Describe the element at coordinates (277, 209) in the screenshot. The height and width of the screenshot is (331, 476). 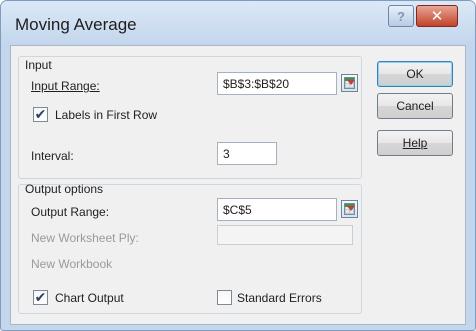
I see `output-range-field: $C$5` at that location.